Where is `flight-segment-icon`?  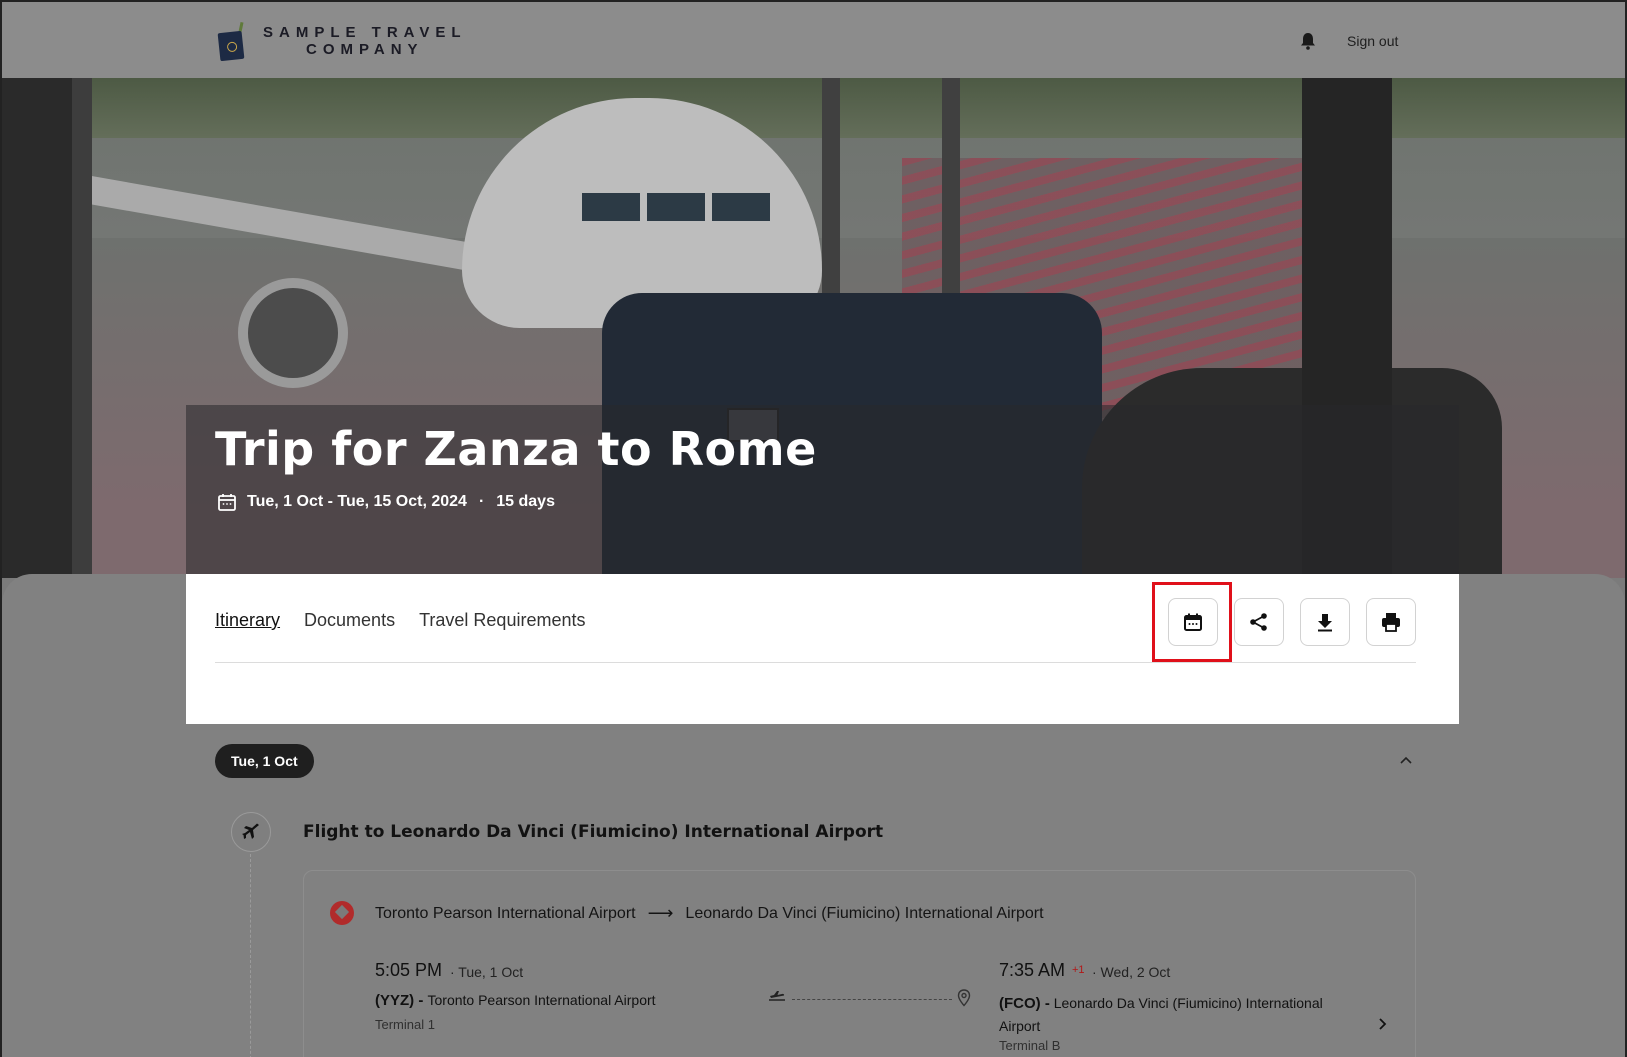
flight-segment-icon is located at coordinates (251, 832).